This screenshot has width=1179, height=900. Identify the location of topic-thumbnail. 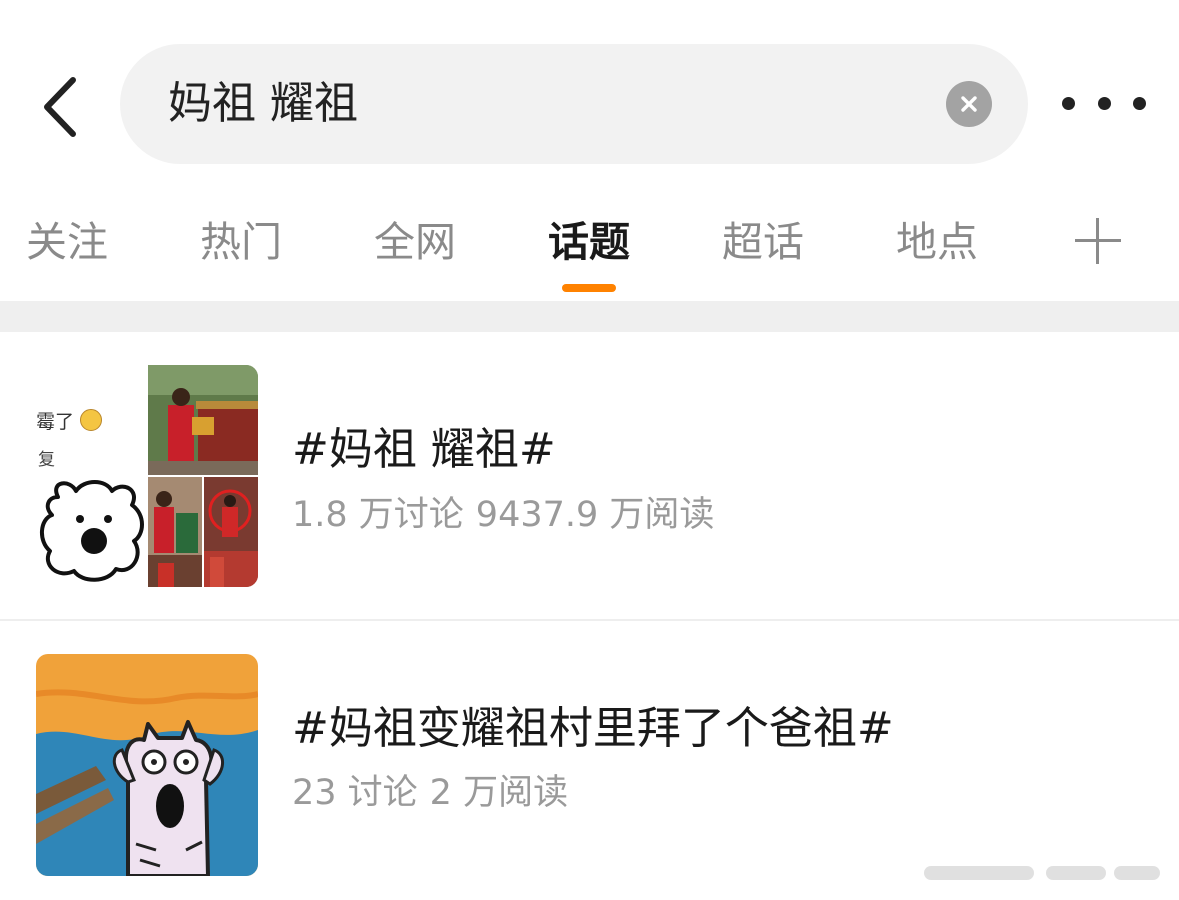
(147, 765).